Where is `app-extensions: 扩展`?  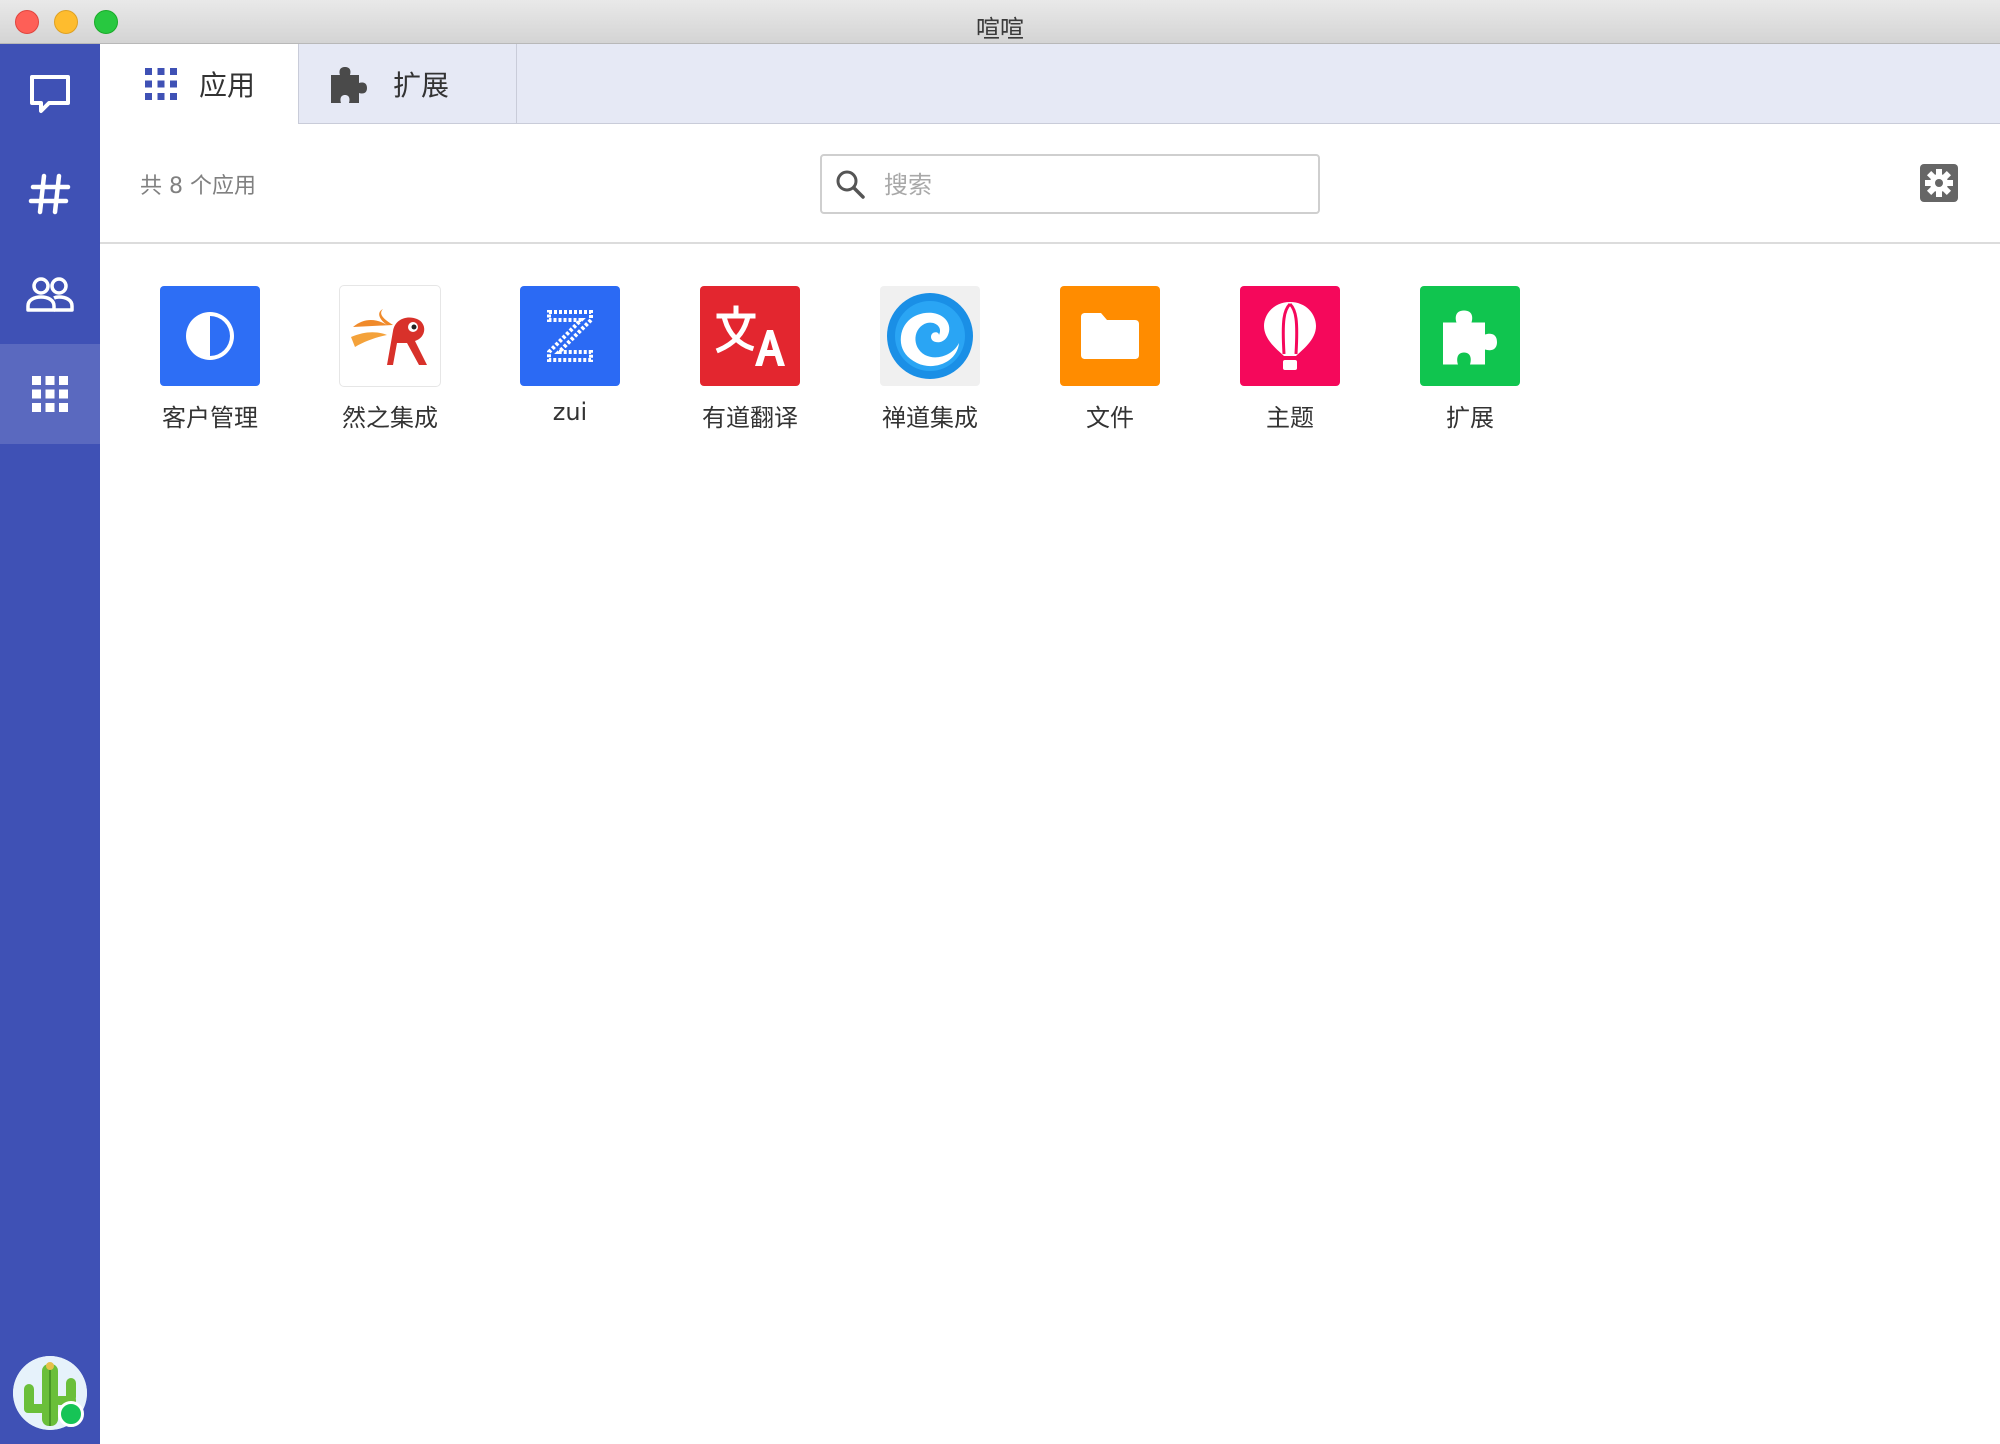
app-extensions: 扩展 is located at coordinates (1460, 361).